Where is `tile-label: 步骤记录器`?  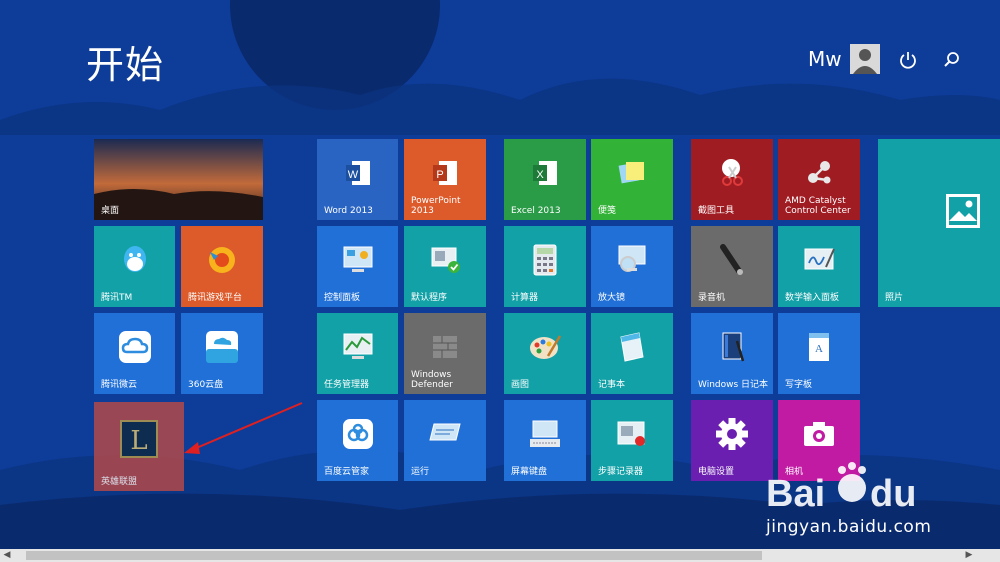 tile-label: 步骤记录器 is located at coordinates (621, 472).